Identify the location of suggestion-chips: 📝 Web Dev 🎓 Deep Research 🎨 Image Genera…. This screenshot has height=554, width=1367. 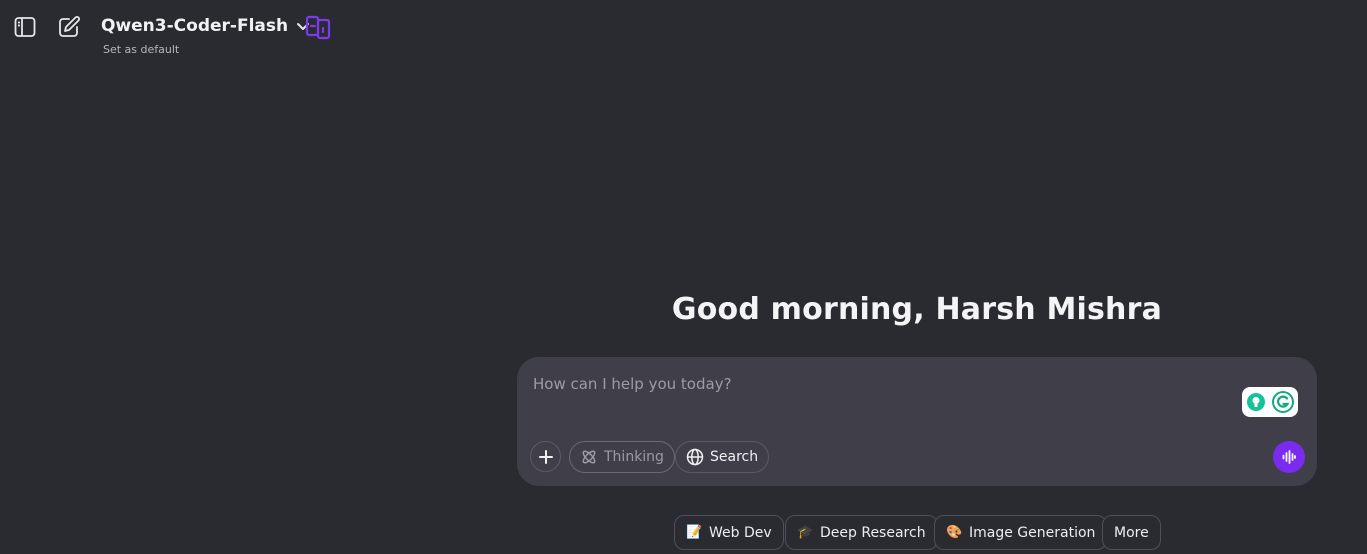
(683, 532).